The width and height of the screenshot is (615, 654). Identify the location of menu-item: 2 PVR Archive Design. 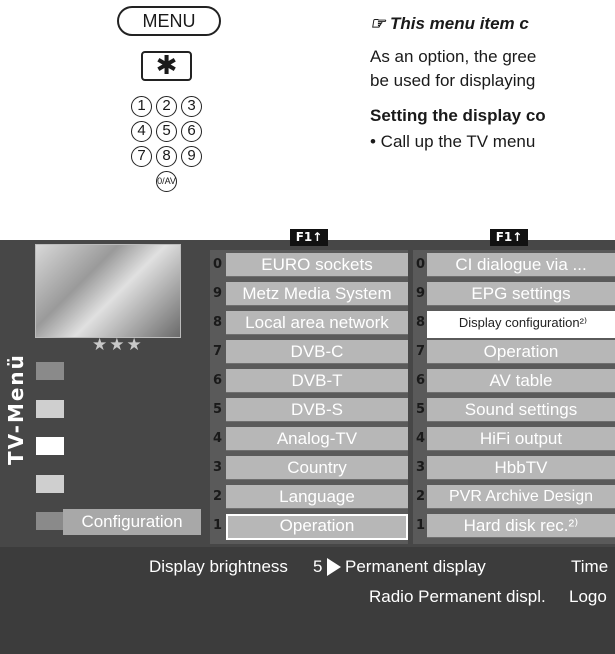
(514, 497).